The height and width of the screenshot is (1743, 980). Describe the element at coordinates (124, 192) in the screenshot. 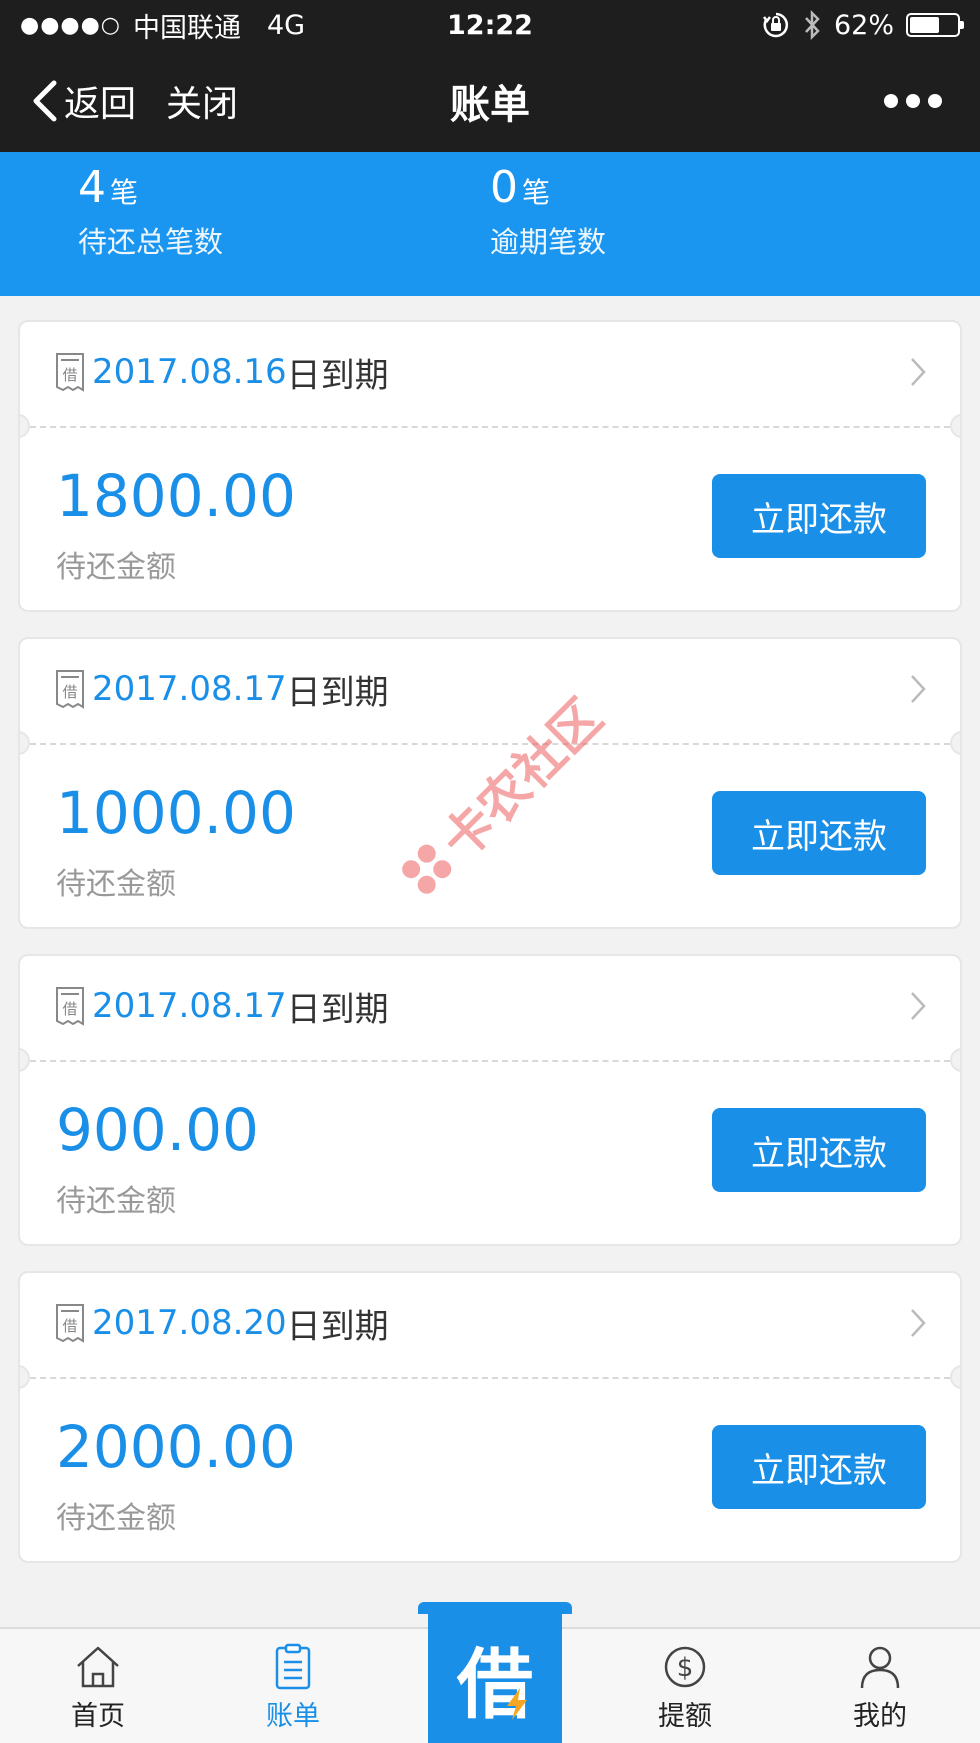

I see `pending-unit: 笔` at that location.